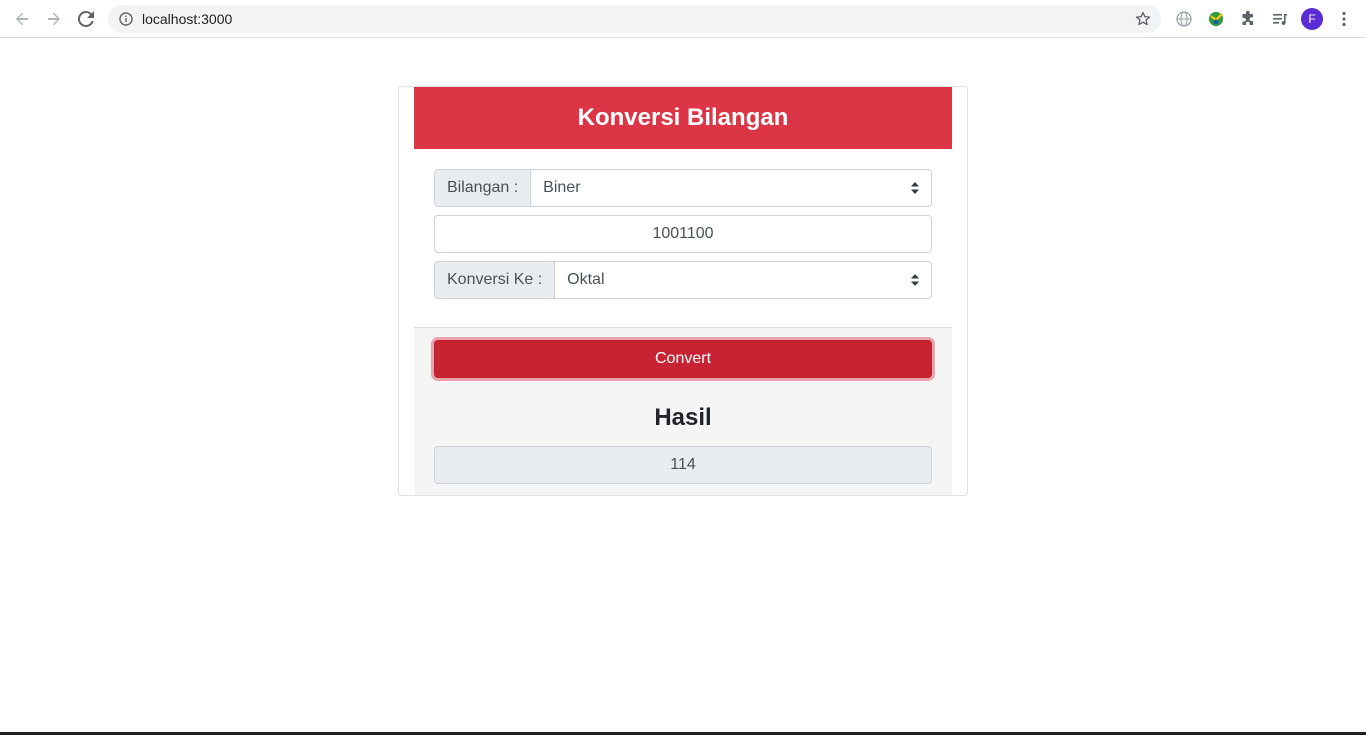  I want to click on browser-toolbar: localhost:3000 F, so click(683, 19).